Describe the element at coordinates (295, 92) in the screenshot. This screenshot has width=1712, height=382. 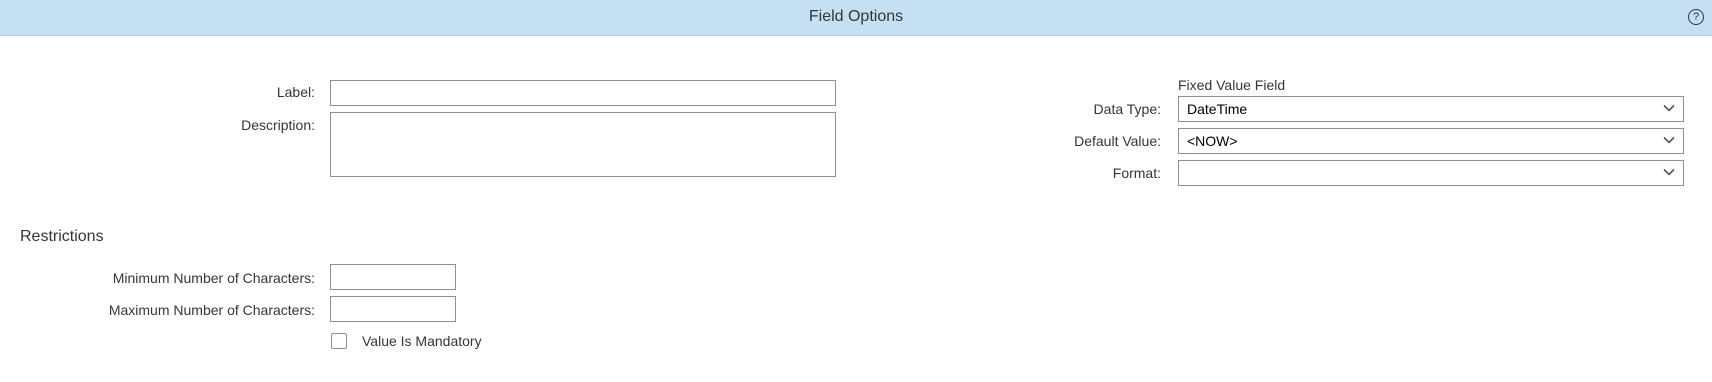
I see `label-field-label: Label:` at that location.